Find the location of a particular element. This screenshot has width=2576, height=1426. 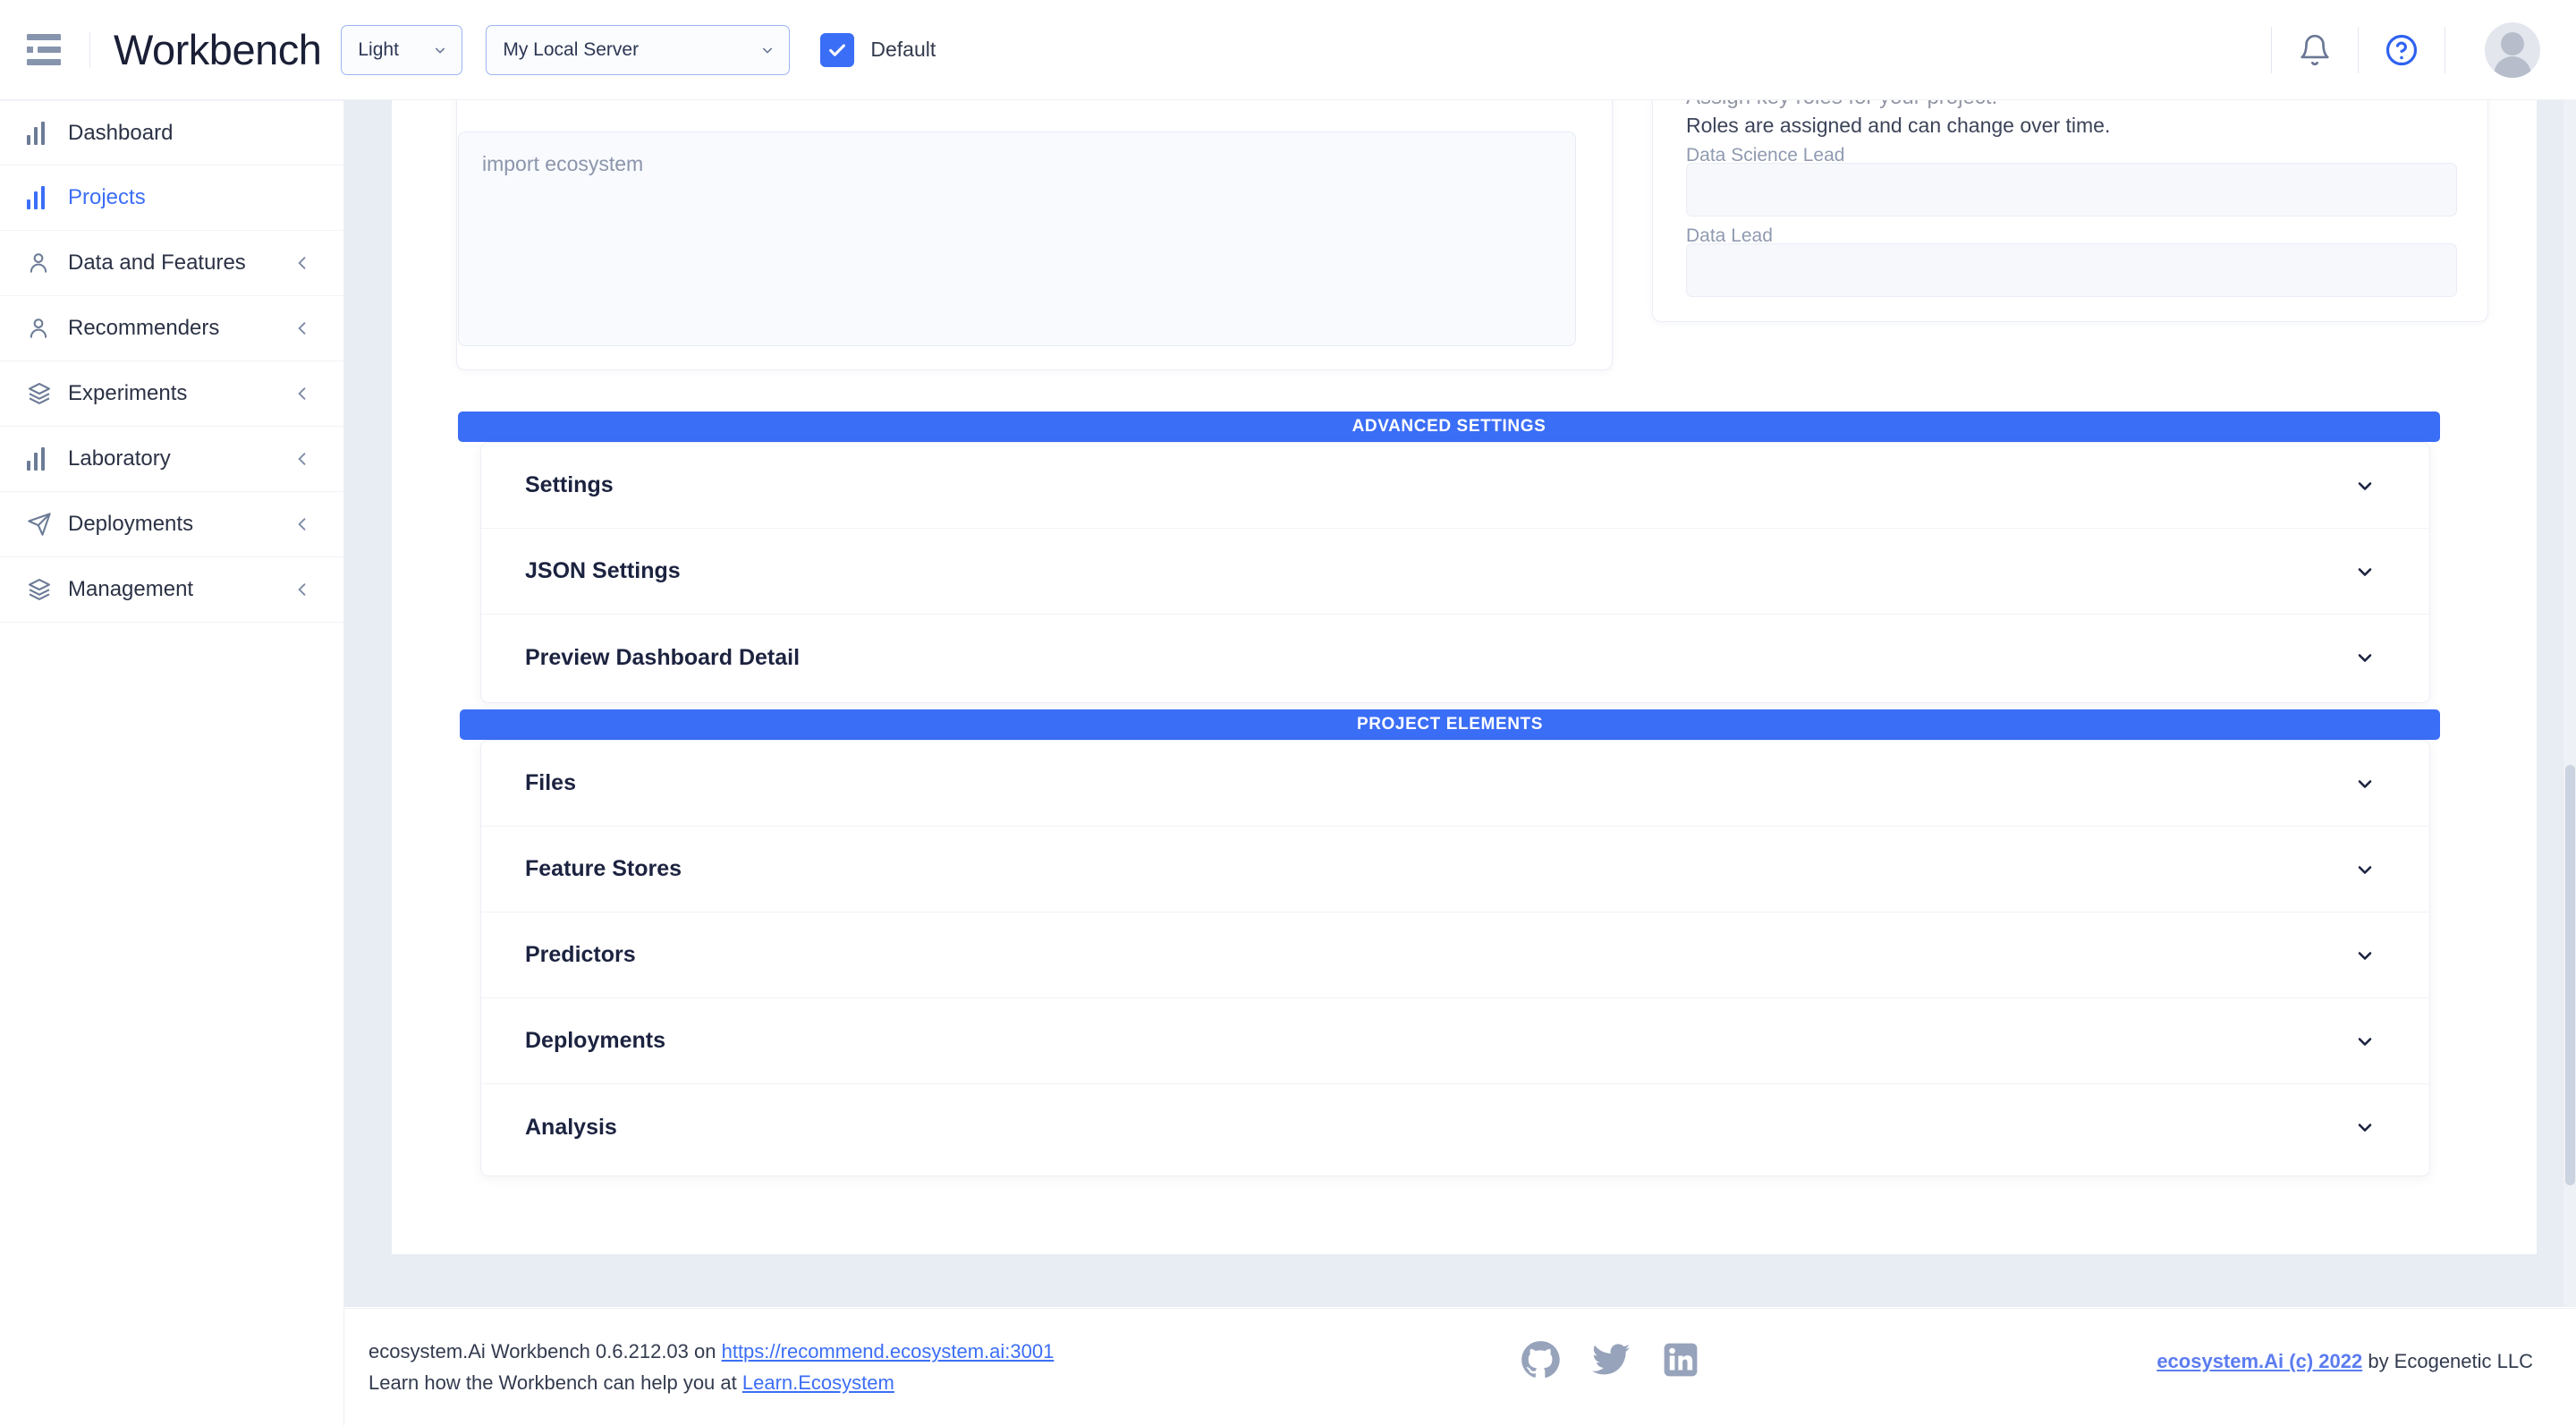

default-checkbox-label: Default is located at coordinates (903, 50).